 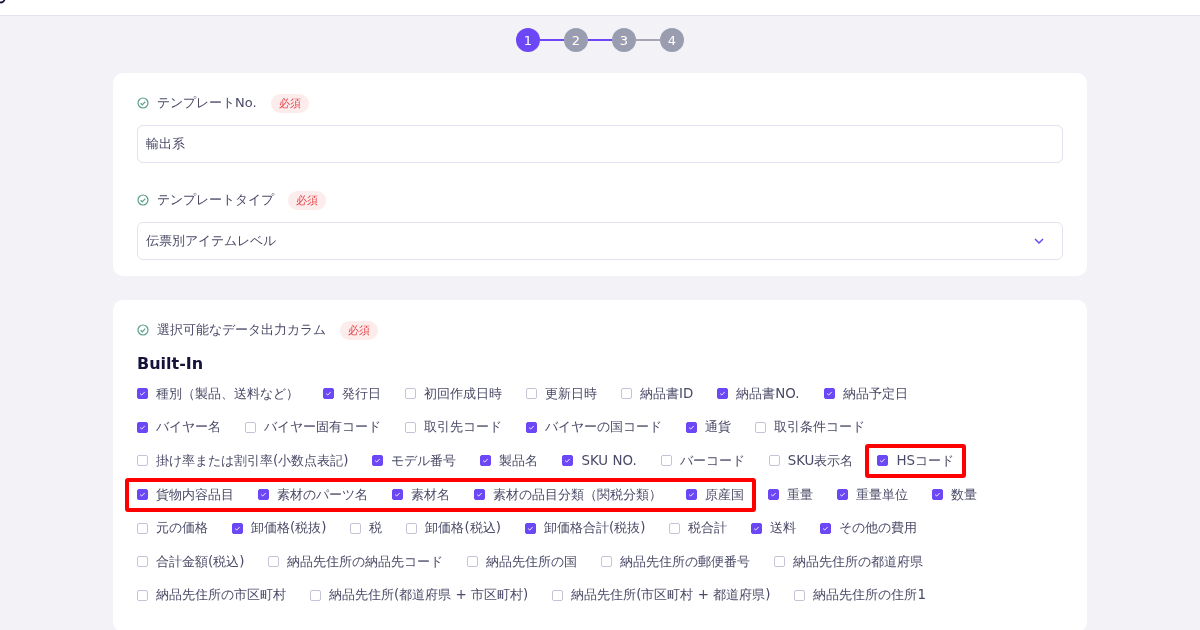 I want to click on checkbox-label: 納品先住所の市区町村, so click(x=221, y=595).